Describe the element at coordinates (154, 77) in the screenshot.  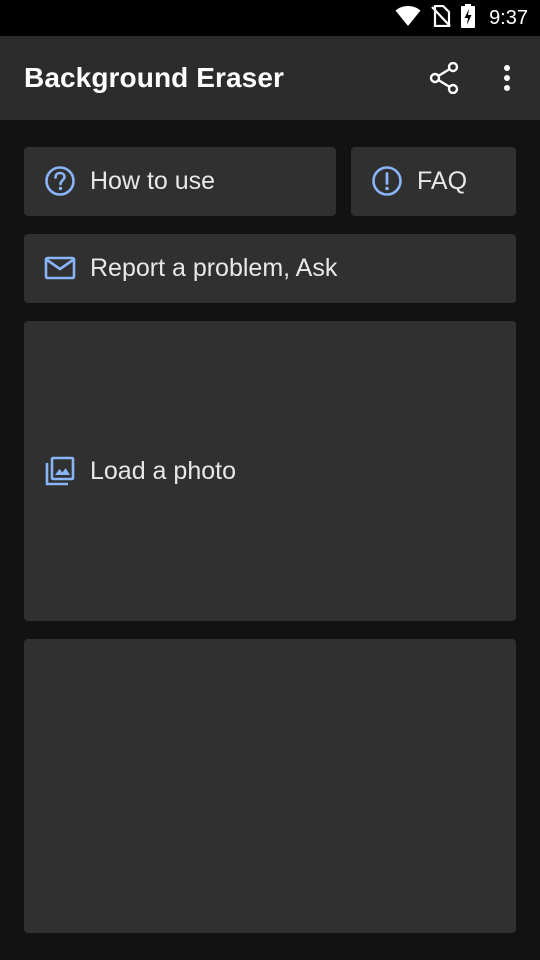
I see `app-title: Background Eraser` at that location.